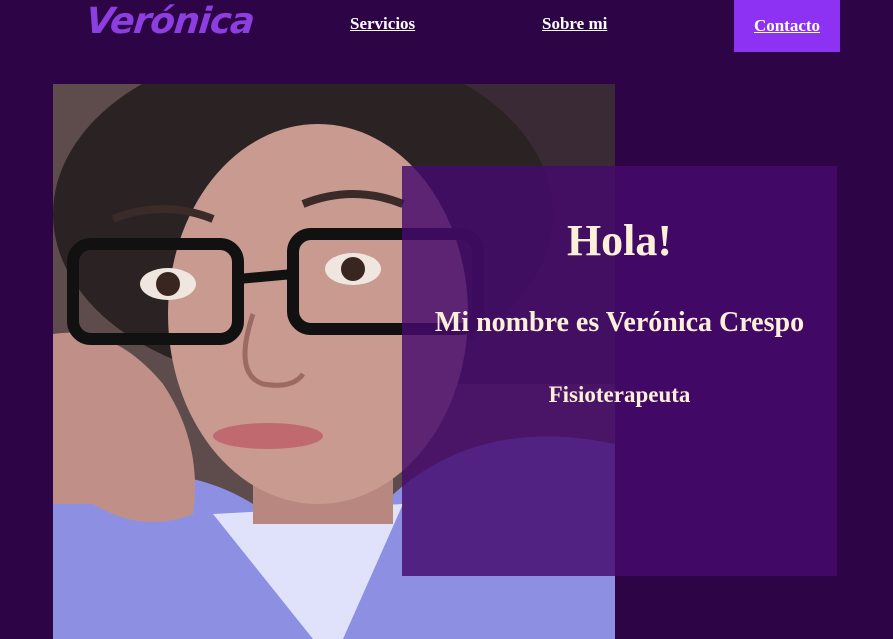 This screenshot has height=639, width=893. I want to click on site-logo: Verónica, so click(170, 22).